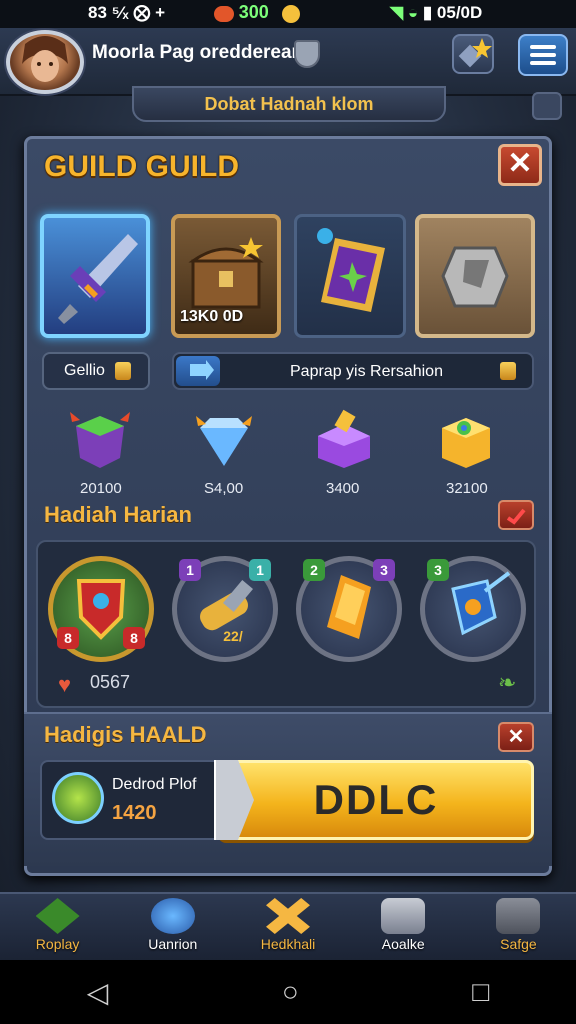  Describe the element at coordinates (212, 316) in the screenshot. I see `item-value: 13K0 0D` at that location.